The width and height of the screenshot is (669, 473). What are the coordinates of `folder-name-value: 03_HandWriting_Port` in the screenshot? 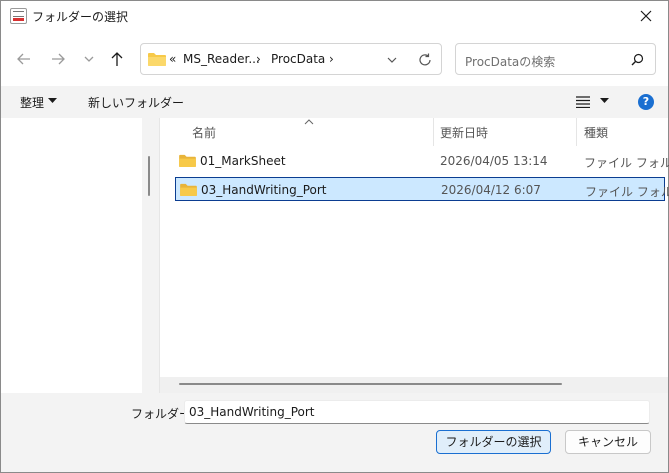 It's located at (252, 412).